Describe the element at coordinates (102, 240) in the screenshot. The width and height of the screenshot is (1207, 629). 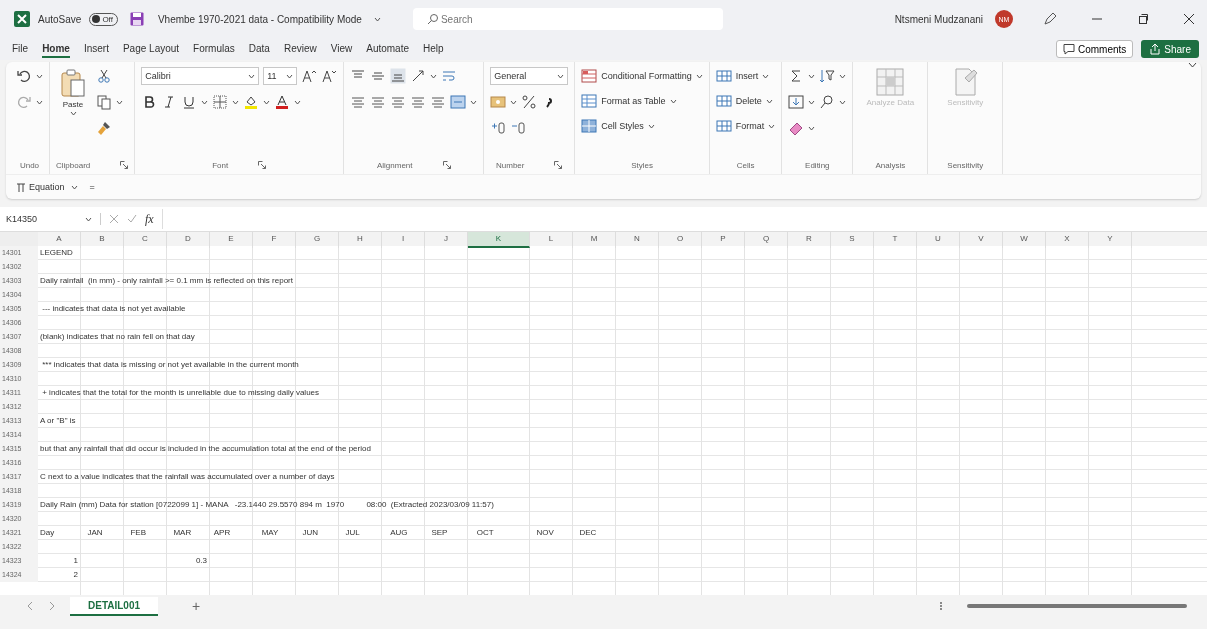
I see `column-header: B` at that location.